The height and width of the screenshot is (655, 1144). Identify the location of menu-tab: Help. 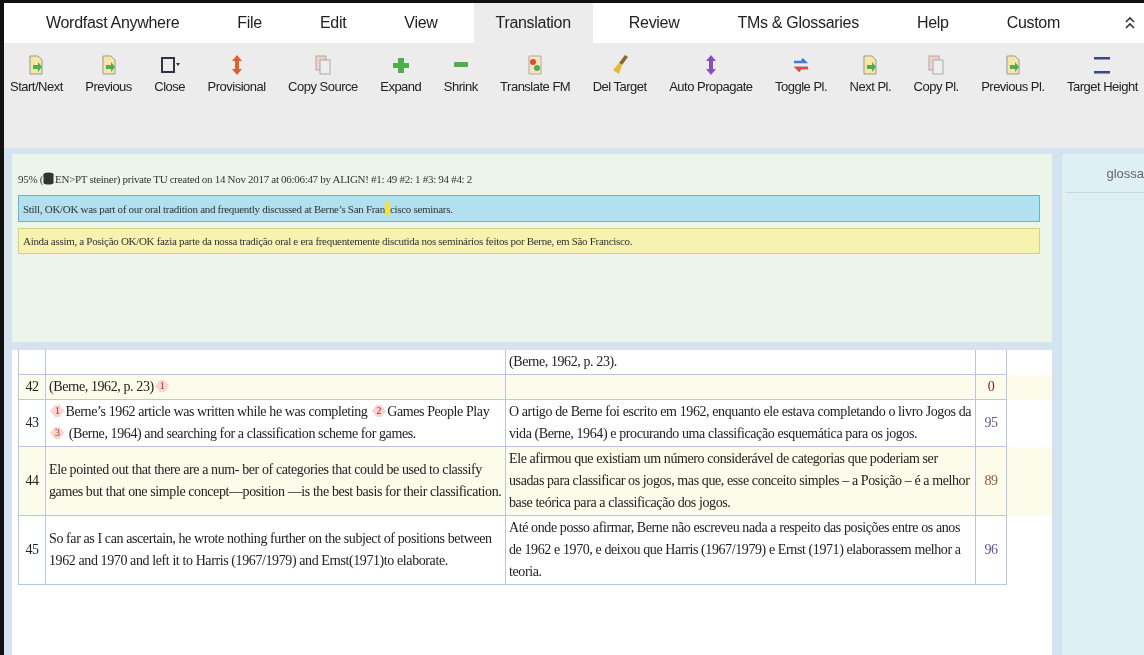
(932, 23).